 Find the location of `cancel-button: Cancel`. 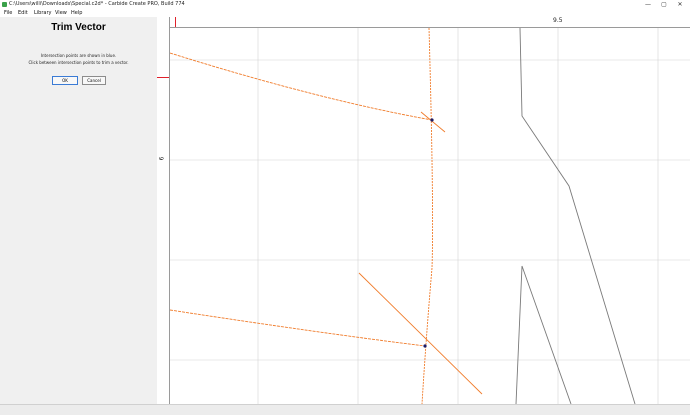

cancel-button: Cancel is located at coordinates (94, 80).